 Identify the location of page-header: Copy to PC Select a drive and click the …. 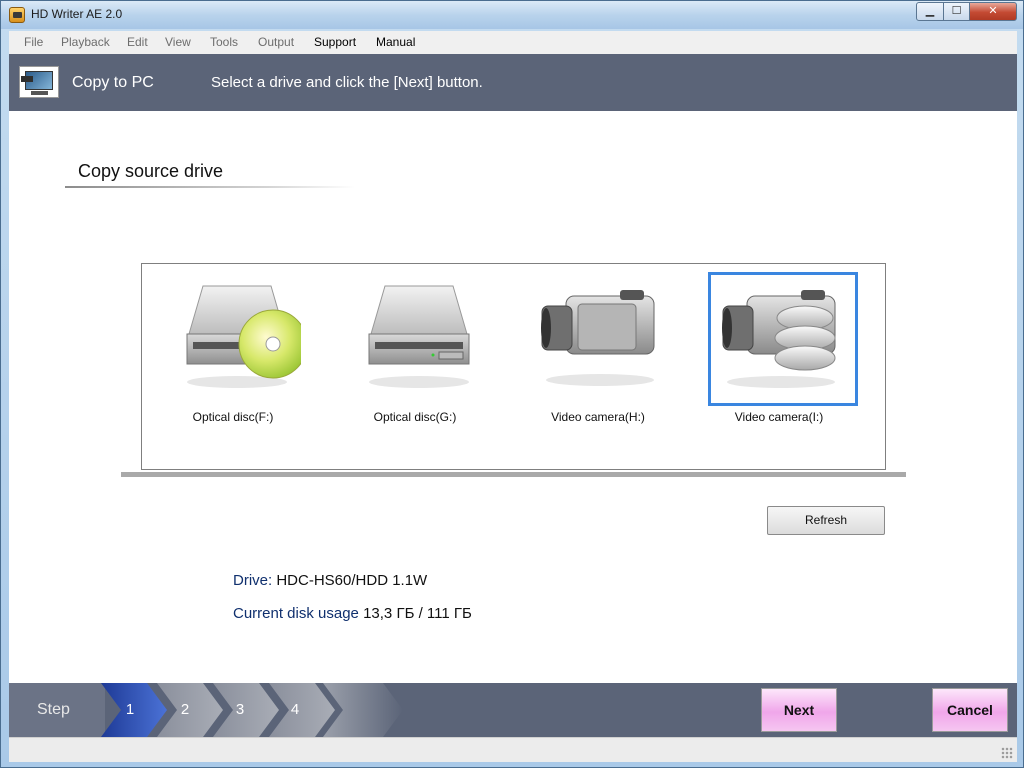
(513, 82).